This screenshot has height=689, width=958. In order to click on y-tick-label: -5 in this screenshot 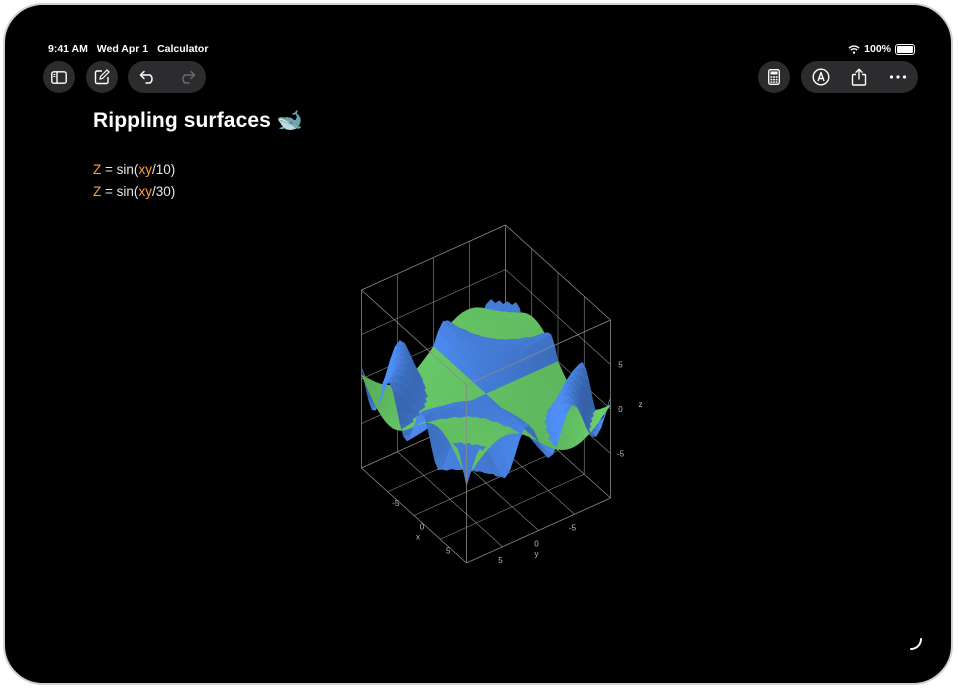, I will do `click(573, 527)`.